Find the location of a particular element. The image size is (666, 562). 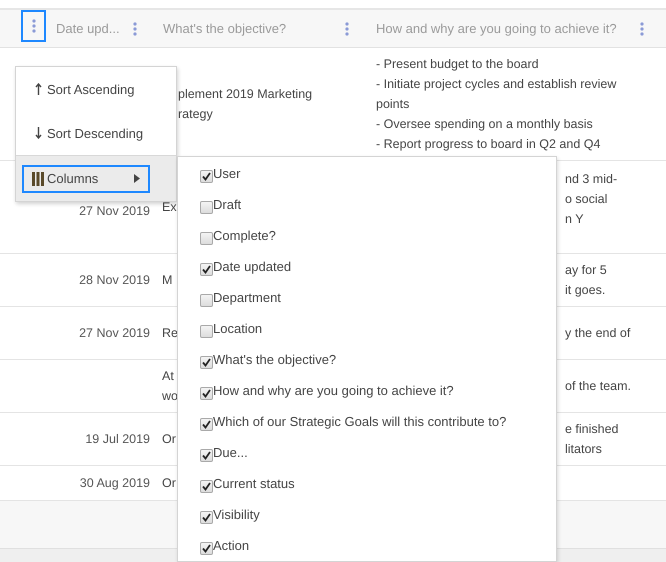

table-cell-text: - Report progress to board in Q2 and Q4 is located at coordinates (488, 144).